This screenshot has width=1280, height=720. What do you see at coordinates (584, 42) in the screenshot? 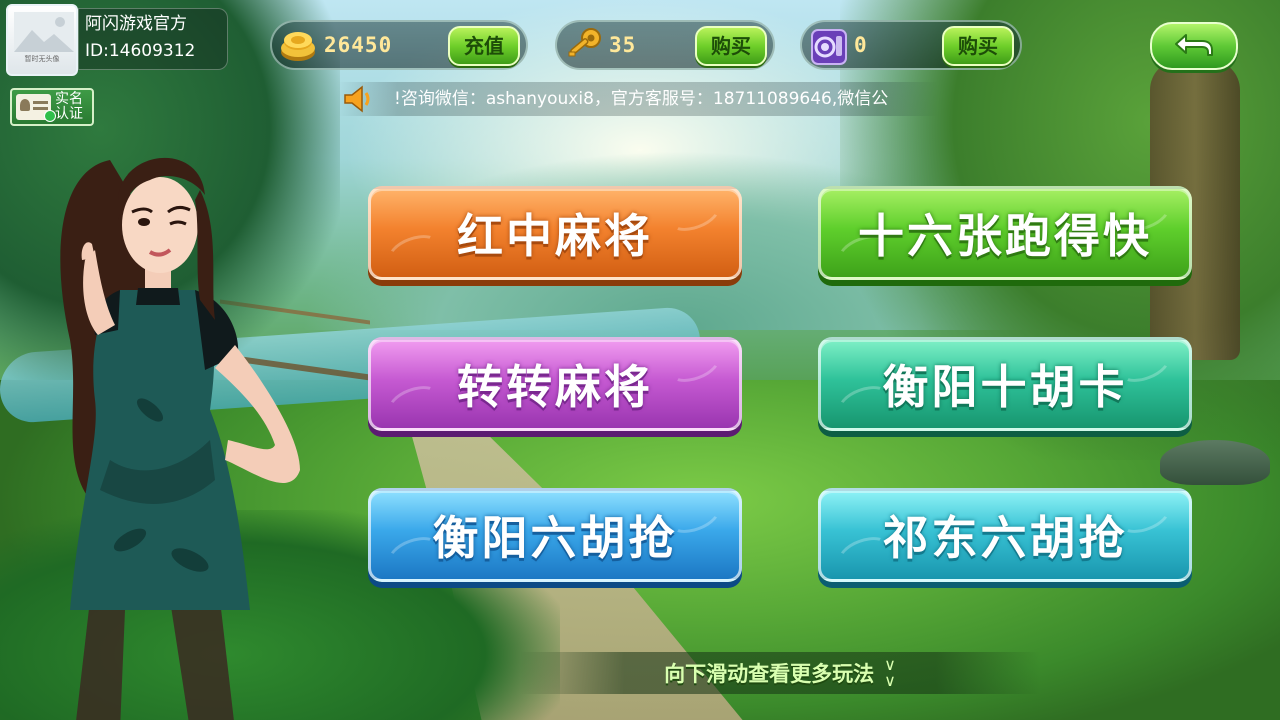
I see `key-icon` at bounding box center [584, 42].